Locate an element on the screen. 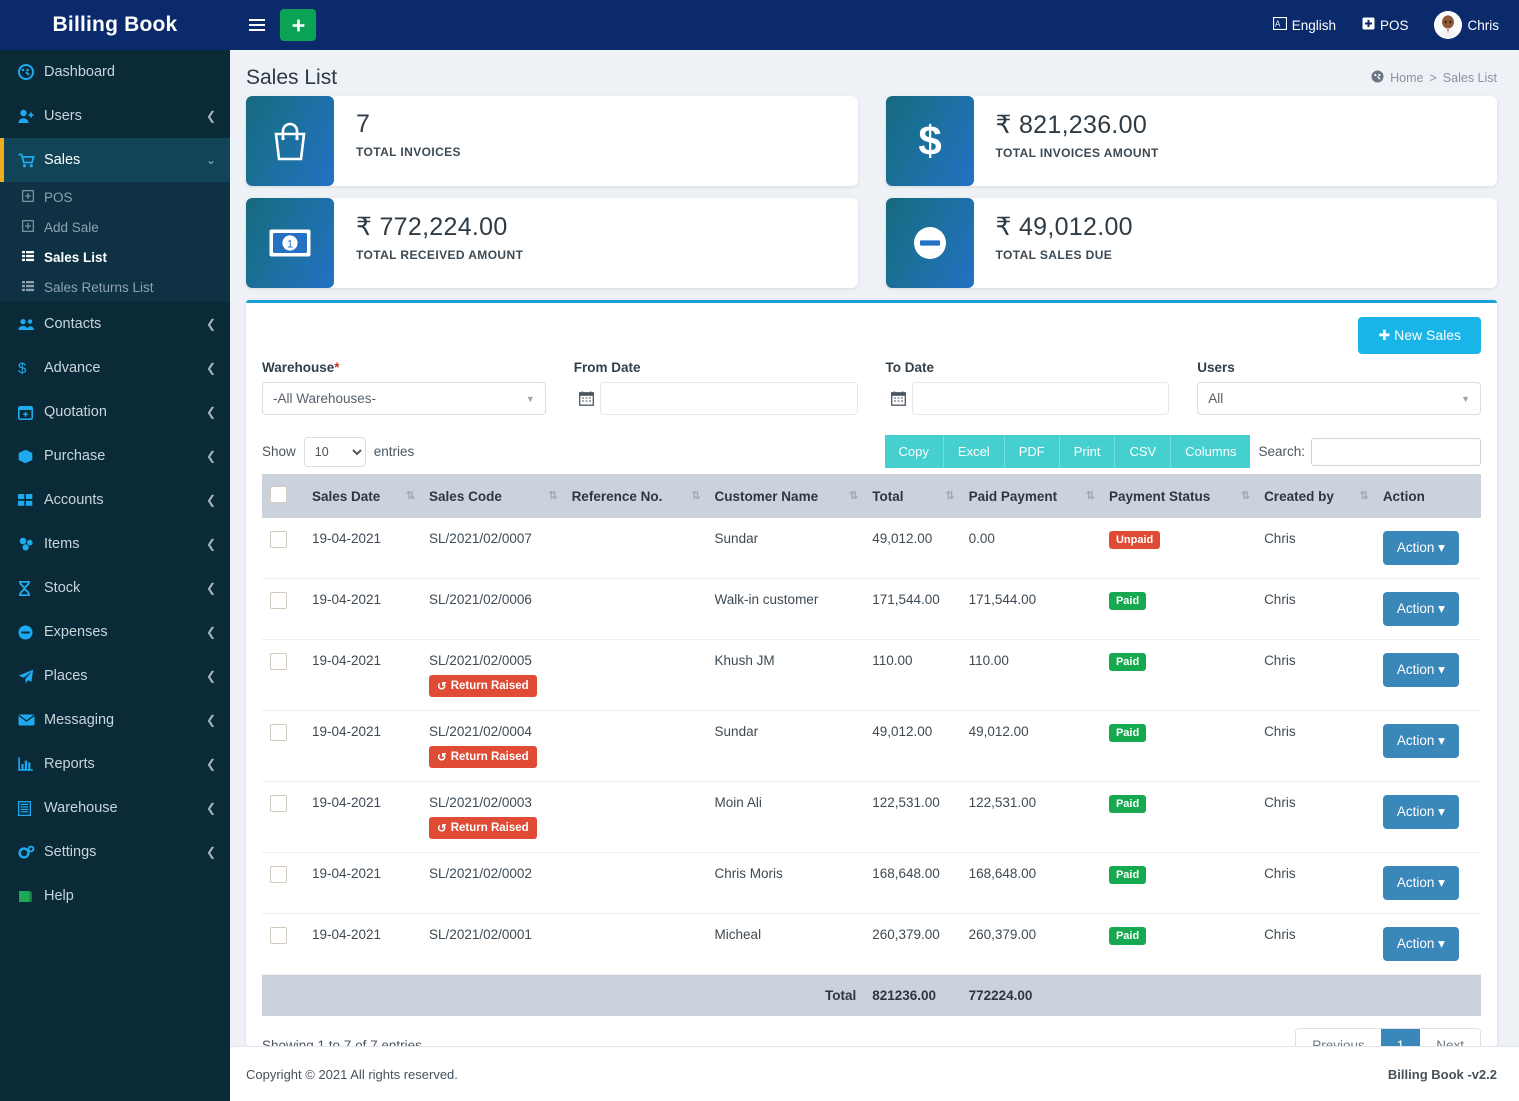 The height and width of the screenshot is (1101, 1519). sidebar-item-sales: Sales ⌄ is located at coordinates (115, 160).